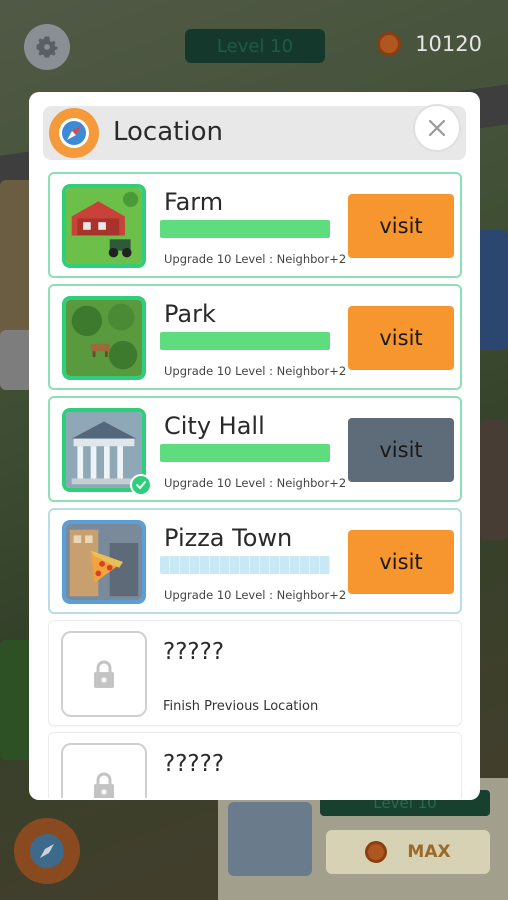  What do you see at coordinates (255, 46) in the screenshot?
I see `player-level-badge: Level 10` at bounding box center [255, 46].